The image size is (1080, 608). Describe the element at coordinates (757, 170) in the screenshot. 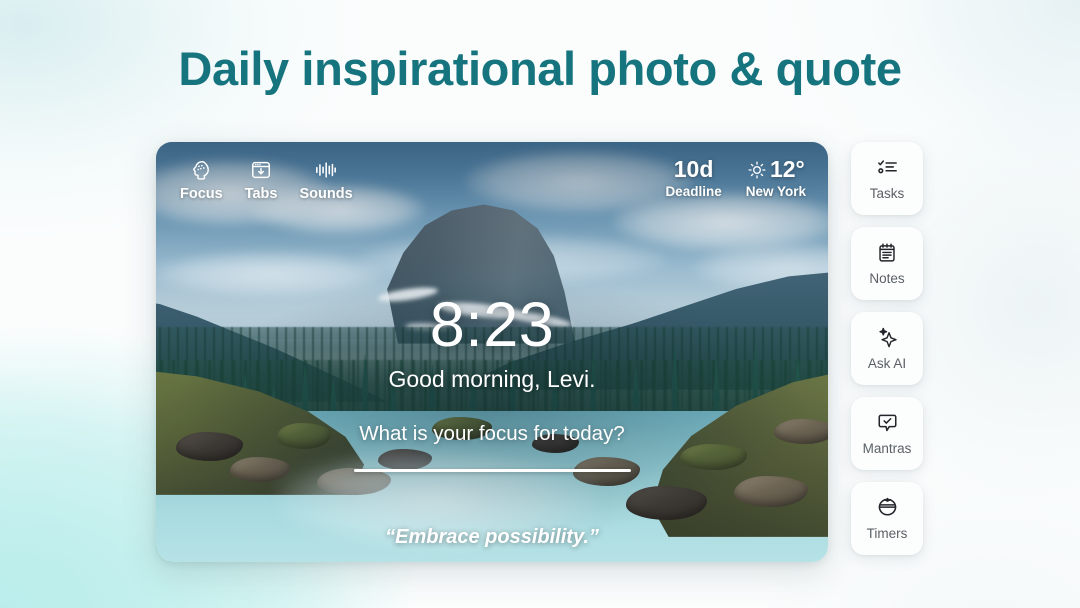

I see `sun-icon` at that location.